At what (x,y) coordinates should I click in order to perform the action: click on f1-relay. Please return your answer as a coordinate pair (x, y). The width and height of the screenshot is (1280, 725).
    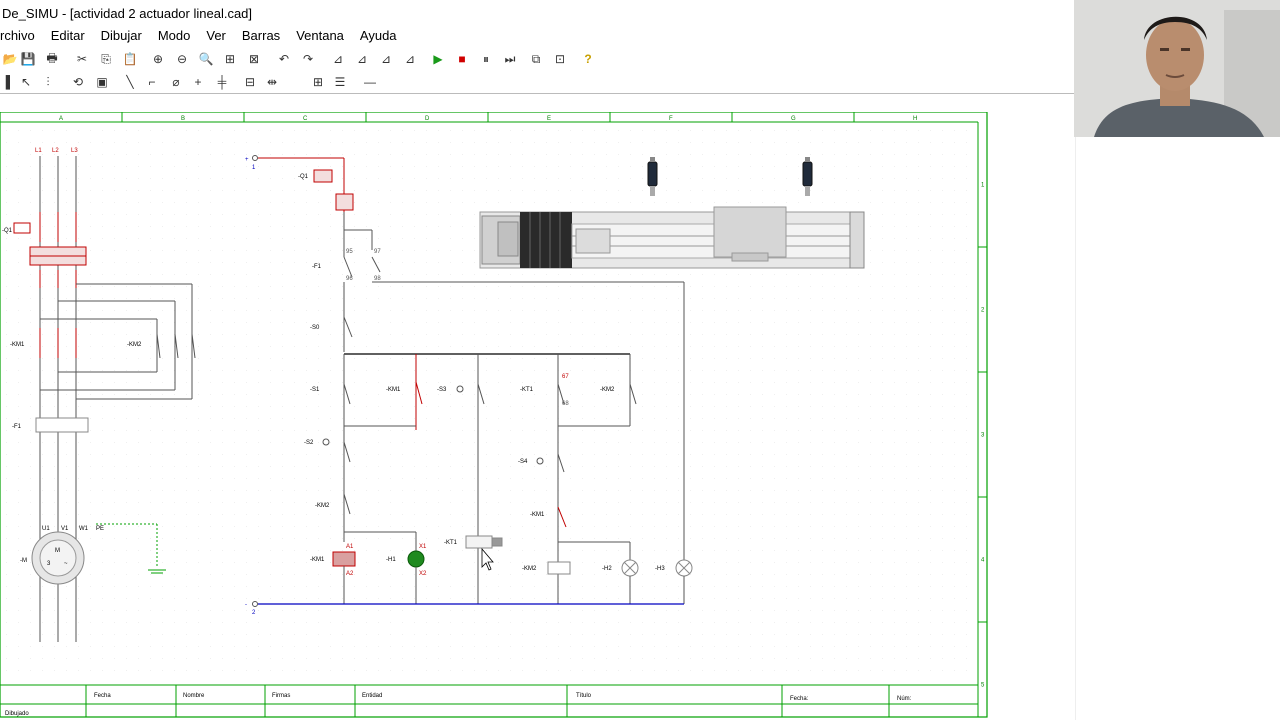
    Looking at the image, I should click on (62, 425).